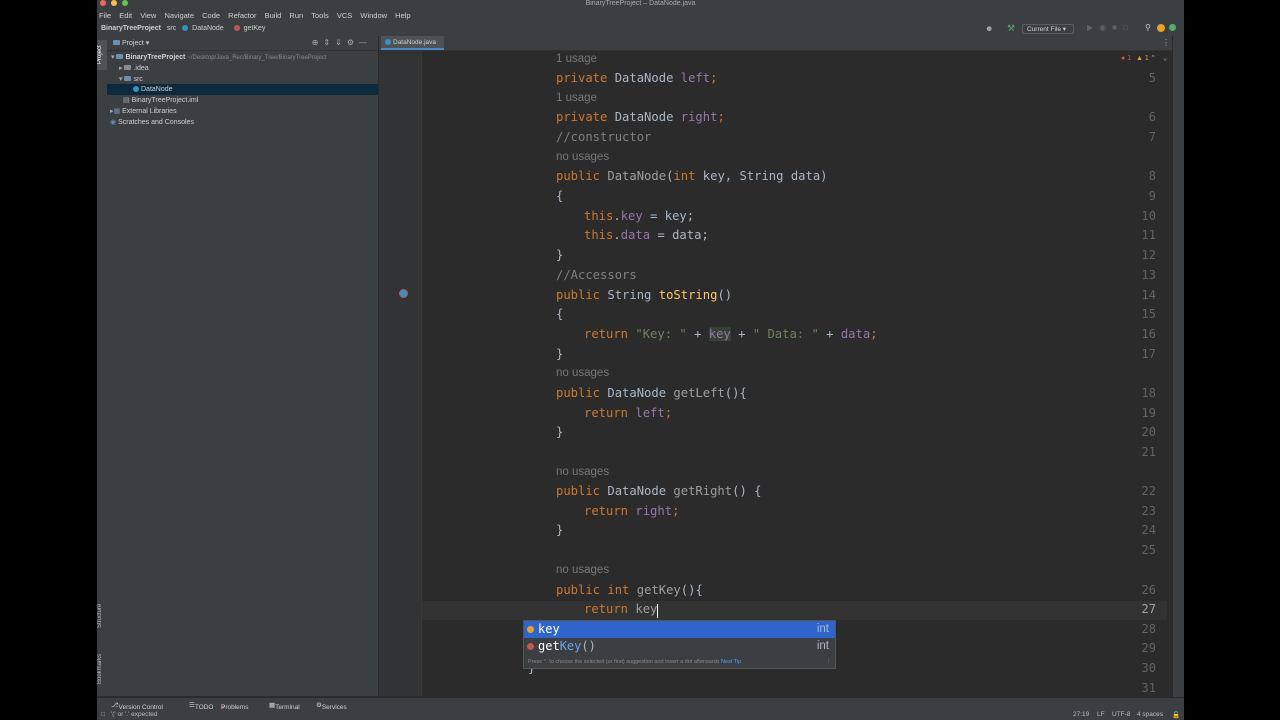 This screenshot has height=720, width=1280. I want to click on bookmarks-tool-tab: Bookmarks, so click(102, 669).